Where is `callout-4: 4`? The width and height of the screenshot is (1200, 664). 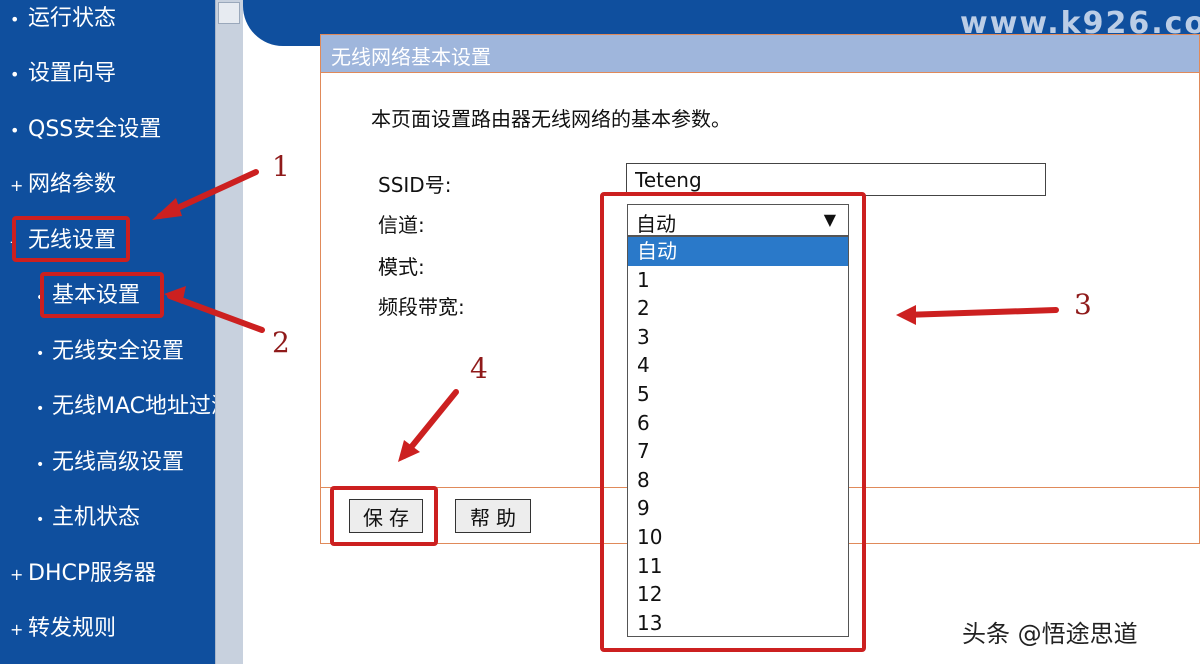
callout-4: 4 is located at coordinates (479, 368).